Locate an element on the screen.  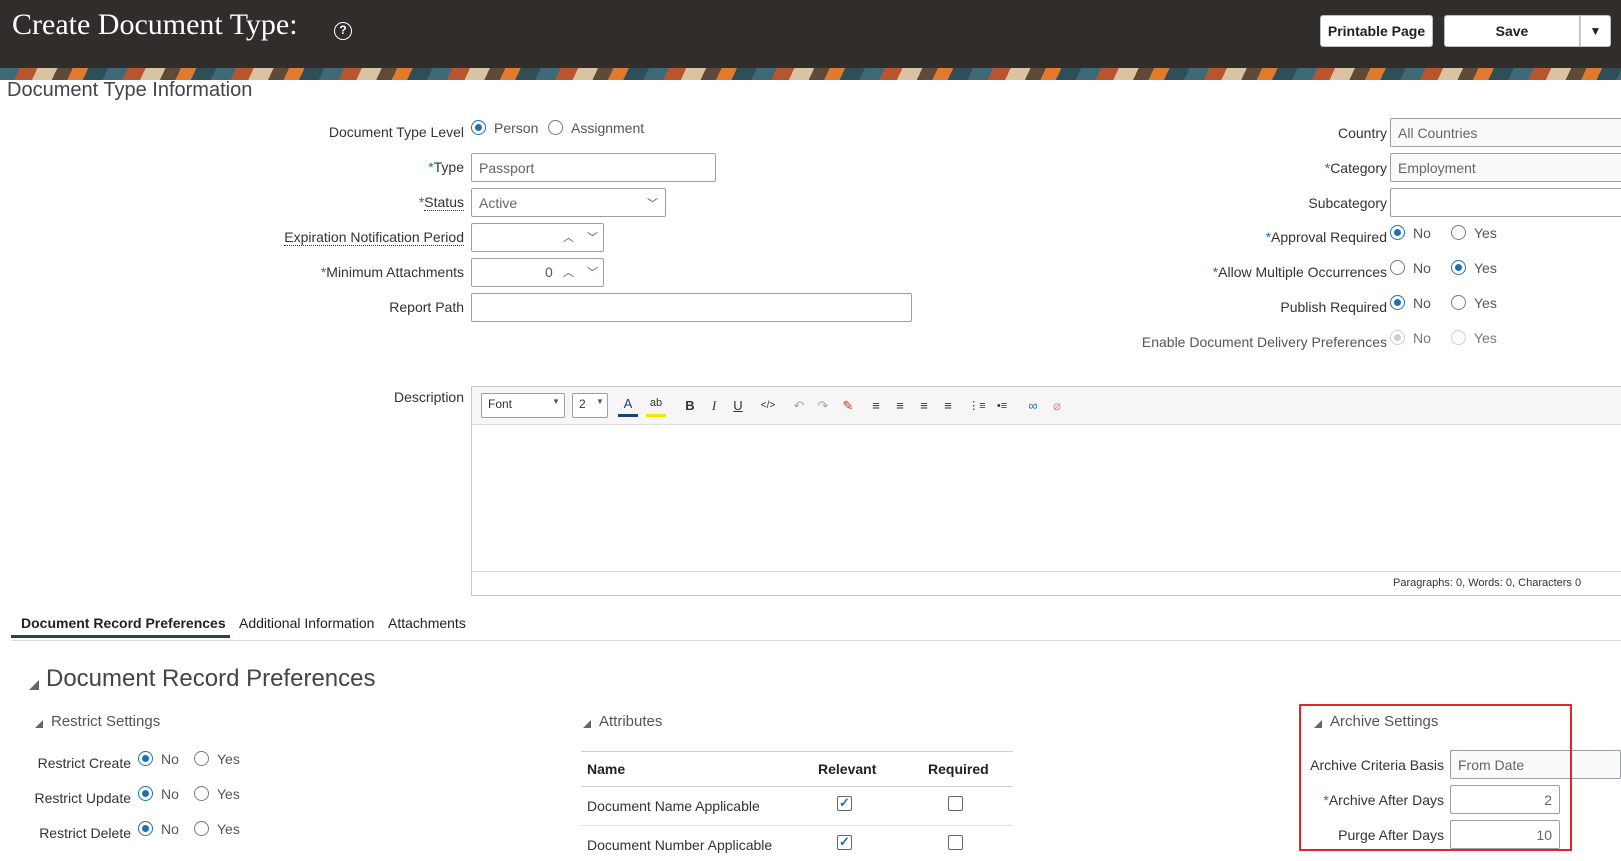
restrict-update-yes-radio is located at coordinates (201, 793).